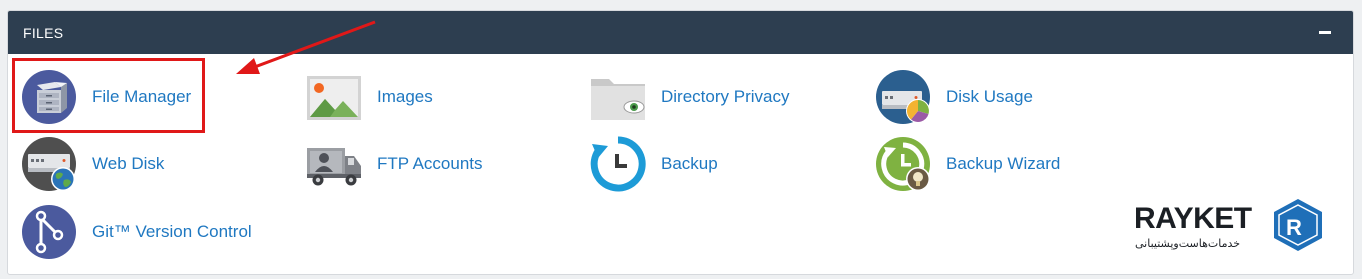  I want to click on rayket-logo: RAYKET خدمات‌هاست‌وپشتیبانی R, so click(1230, 225).